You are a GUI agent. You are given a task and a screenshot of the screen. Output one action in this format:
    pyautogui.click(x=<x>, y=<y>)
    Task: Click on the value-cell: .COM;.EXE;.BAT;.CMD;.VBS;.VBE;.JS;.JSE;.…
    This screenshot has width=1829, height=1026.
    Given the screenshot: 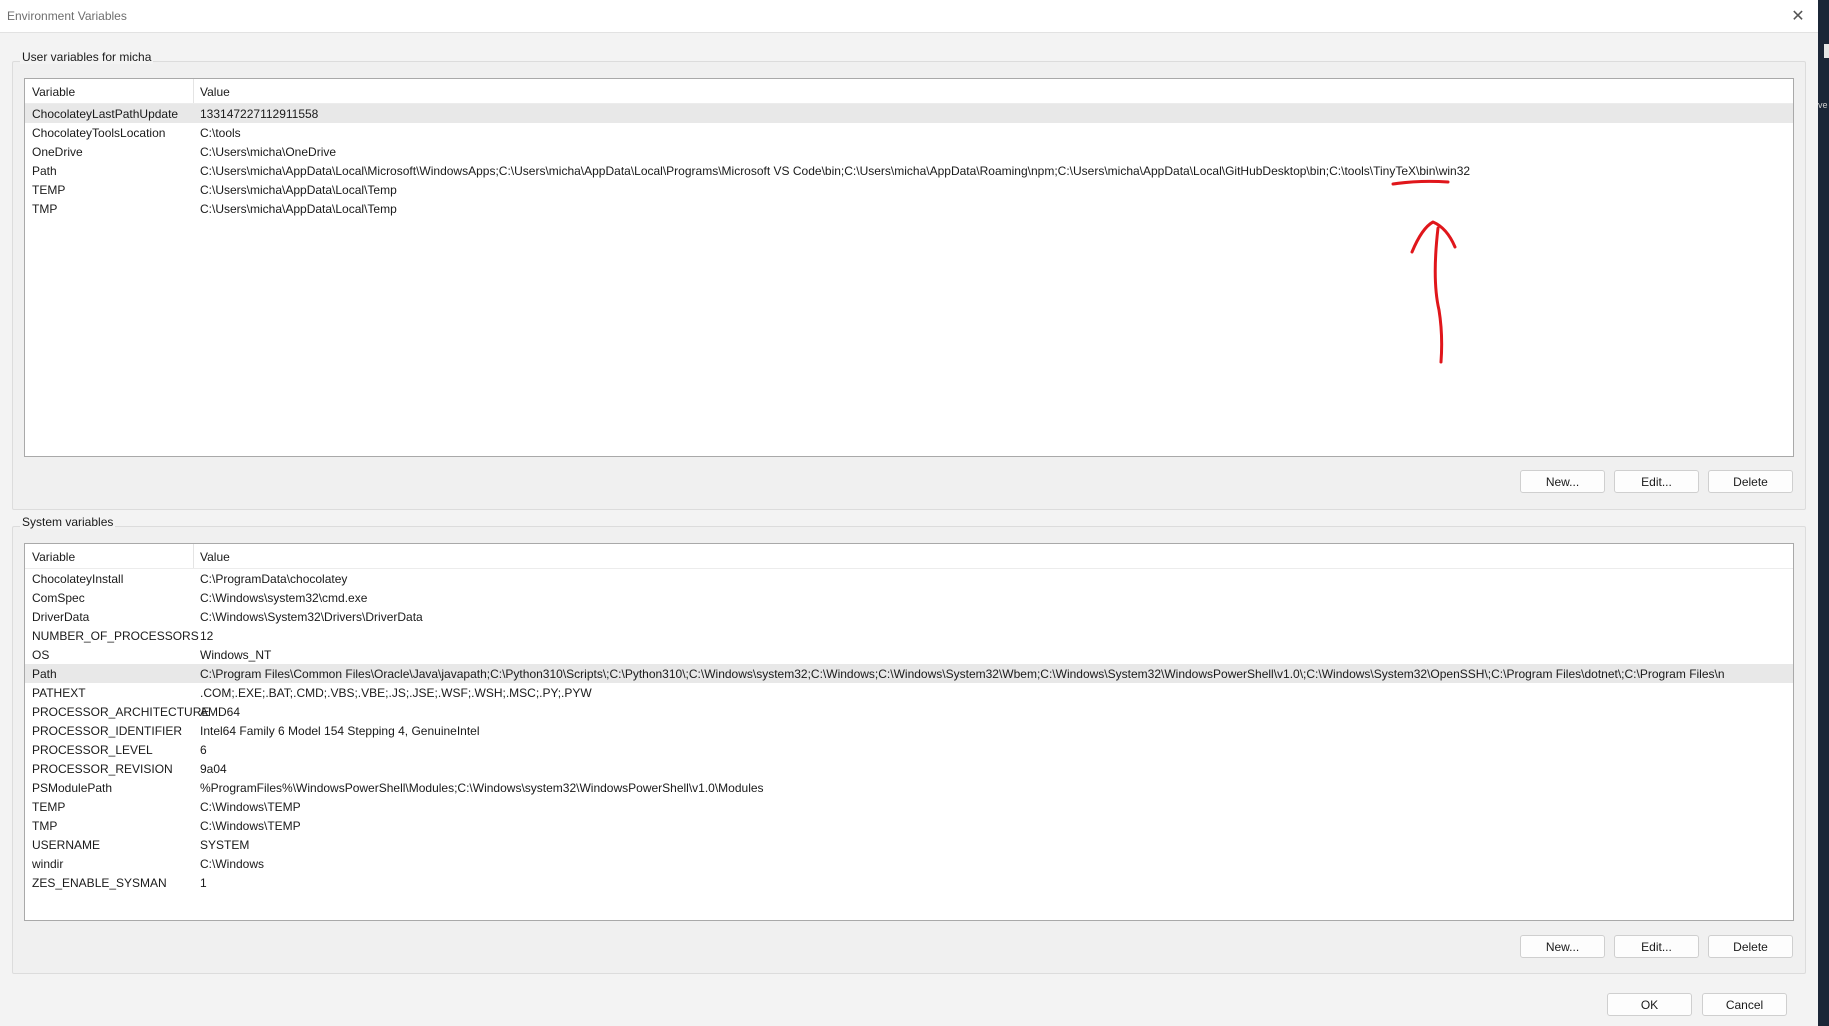 What is the action you would take?
    pyautogui.click(x=396, y=693)
    